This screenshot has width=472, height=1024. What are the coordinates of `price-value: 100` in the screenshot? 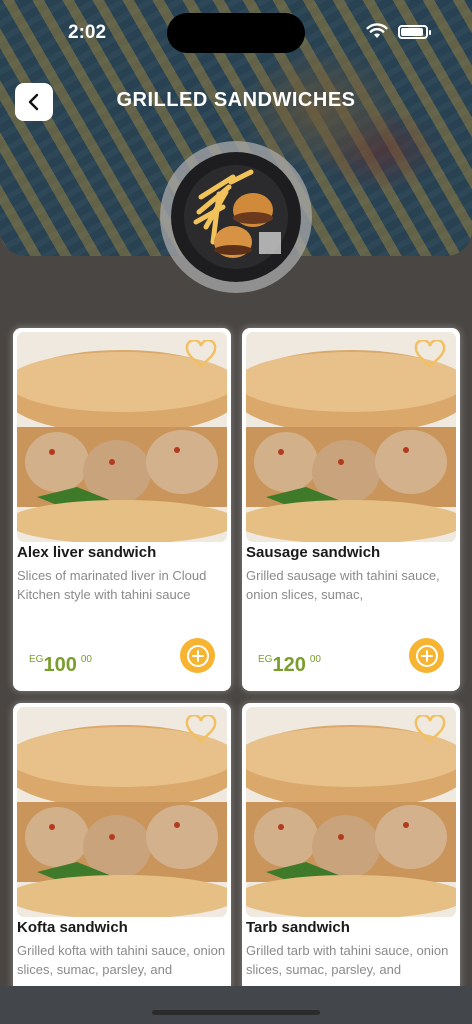 It's located at (60, 665).